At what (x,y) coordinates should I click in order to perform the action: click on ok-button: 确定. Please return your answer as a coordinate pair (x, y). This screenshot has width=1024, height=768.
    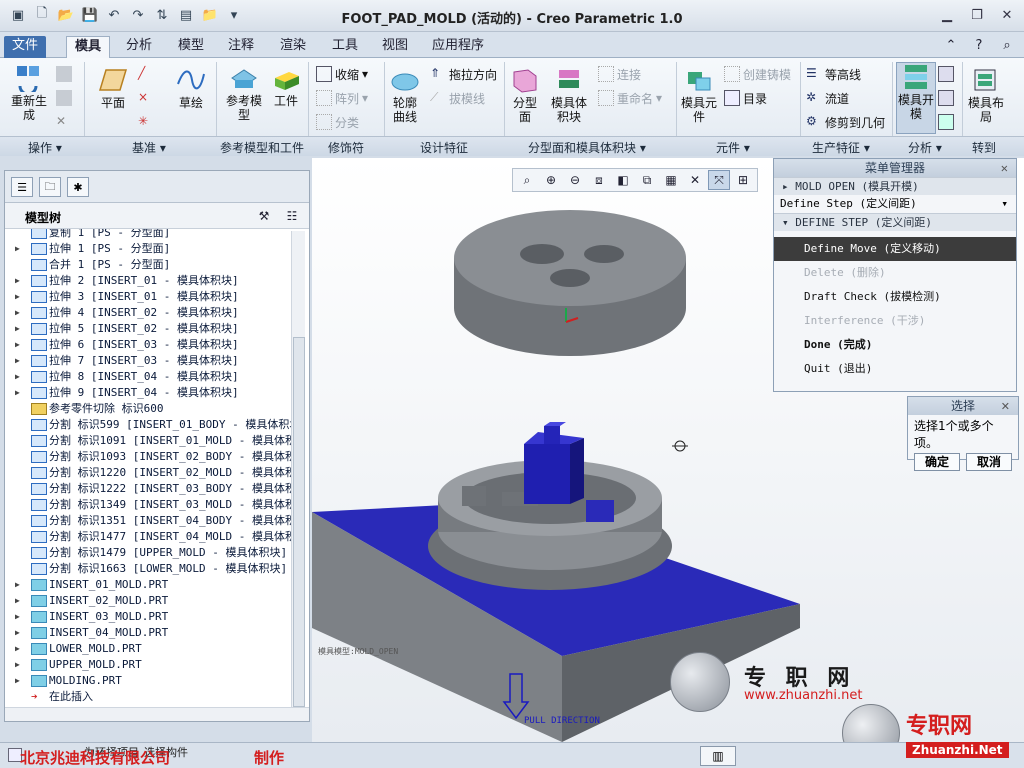
    Looking at the image, I should click on (937, 462).